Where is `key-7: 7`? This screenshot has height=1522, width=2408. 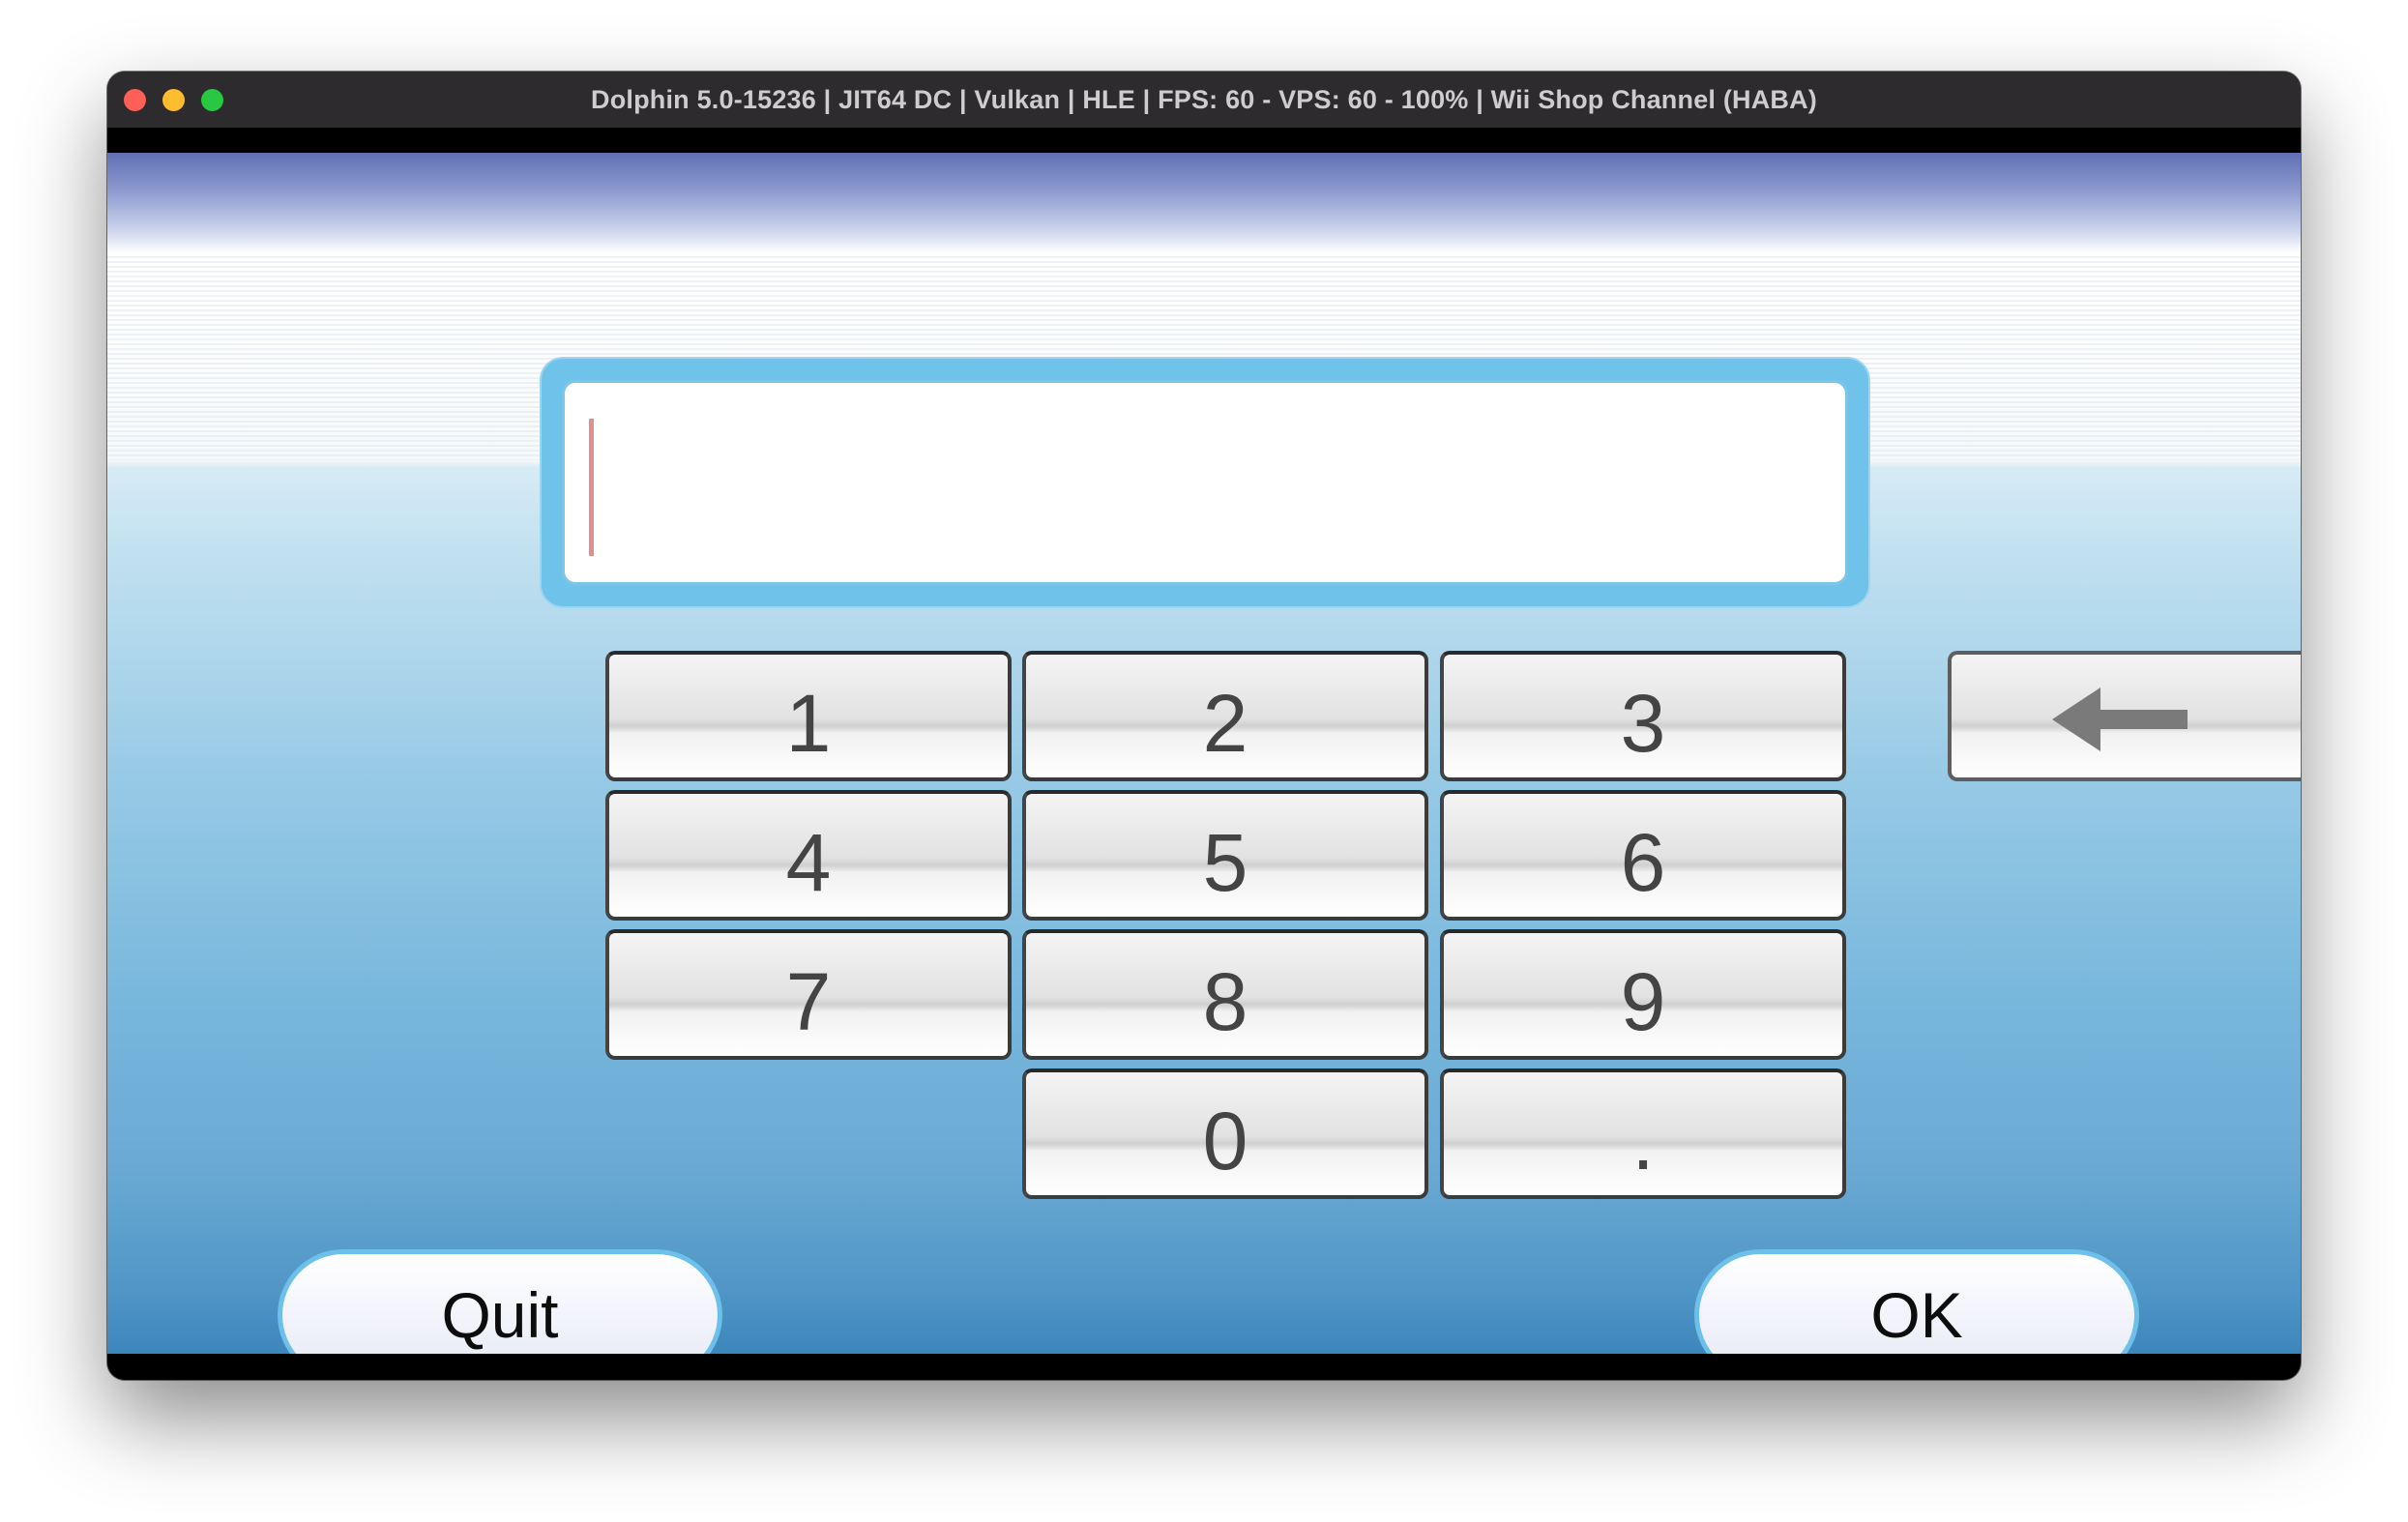
key-7: 7 is located at coordinates (808, 994).